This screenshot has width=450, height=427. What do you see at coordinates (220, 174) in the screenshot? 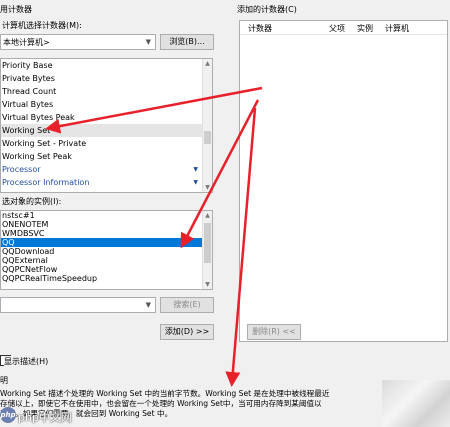
I see `arrow-to-qq-instance` at bounding box center [220, 174].